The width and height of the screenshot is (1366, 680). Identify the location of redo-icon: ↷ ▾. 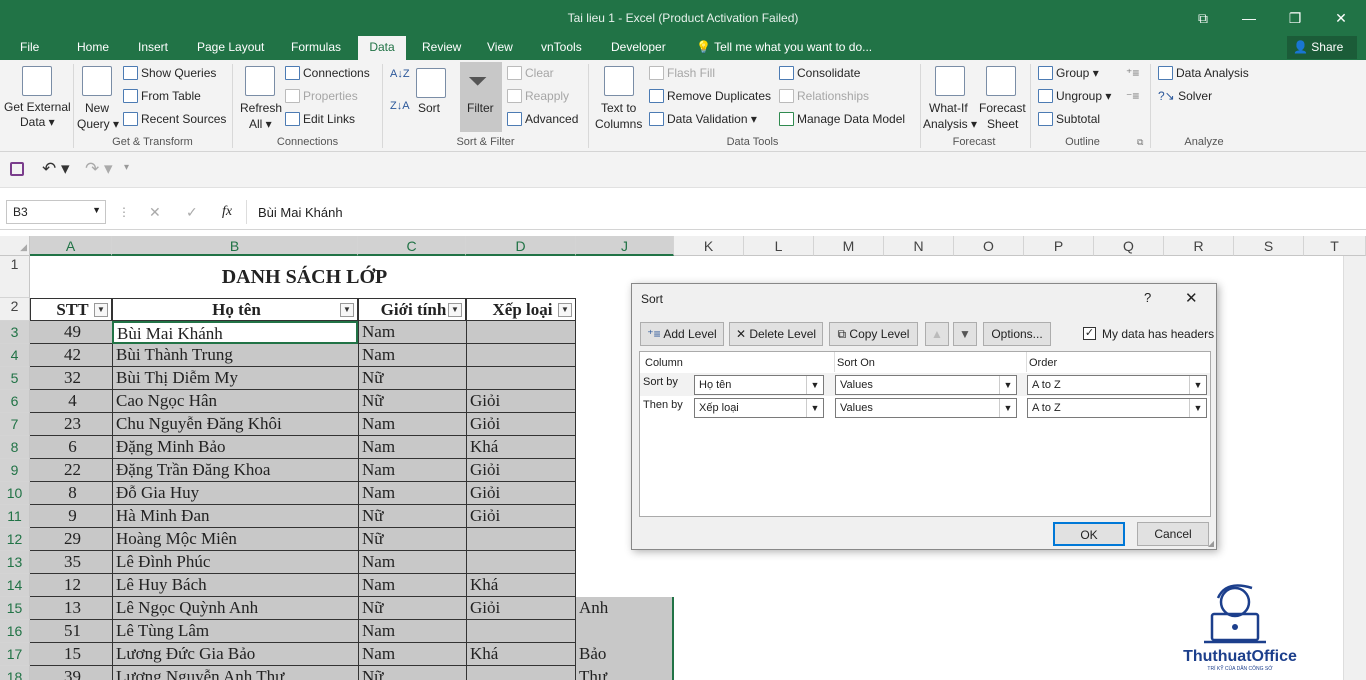
(99, 169).